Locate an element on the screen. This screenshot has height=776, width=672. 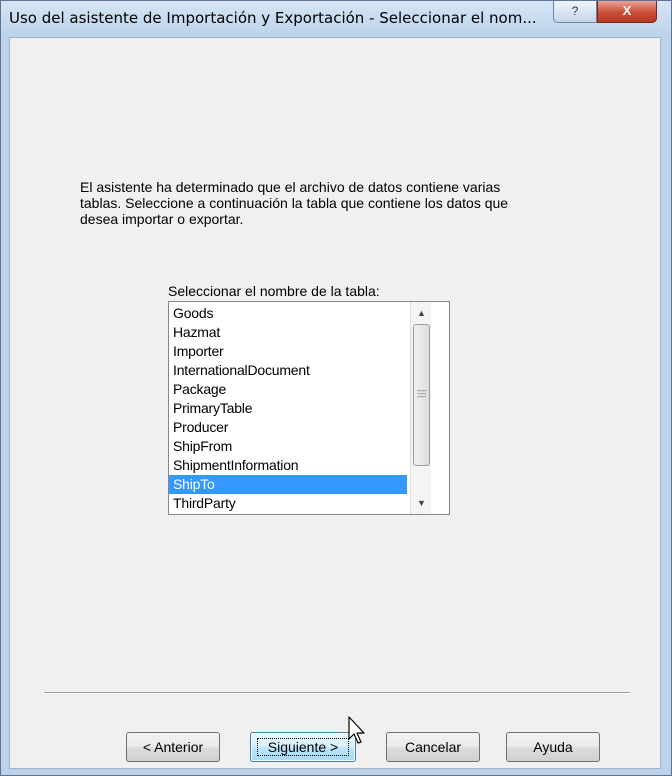
table-list-item: PrimaryTable is located at coordinates (288, 408).